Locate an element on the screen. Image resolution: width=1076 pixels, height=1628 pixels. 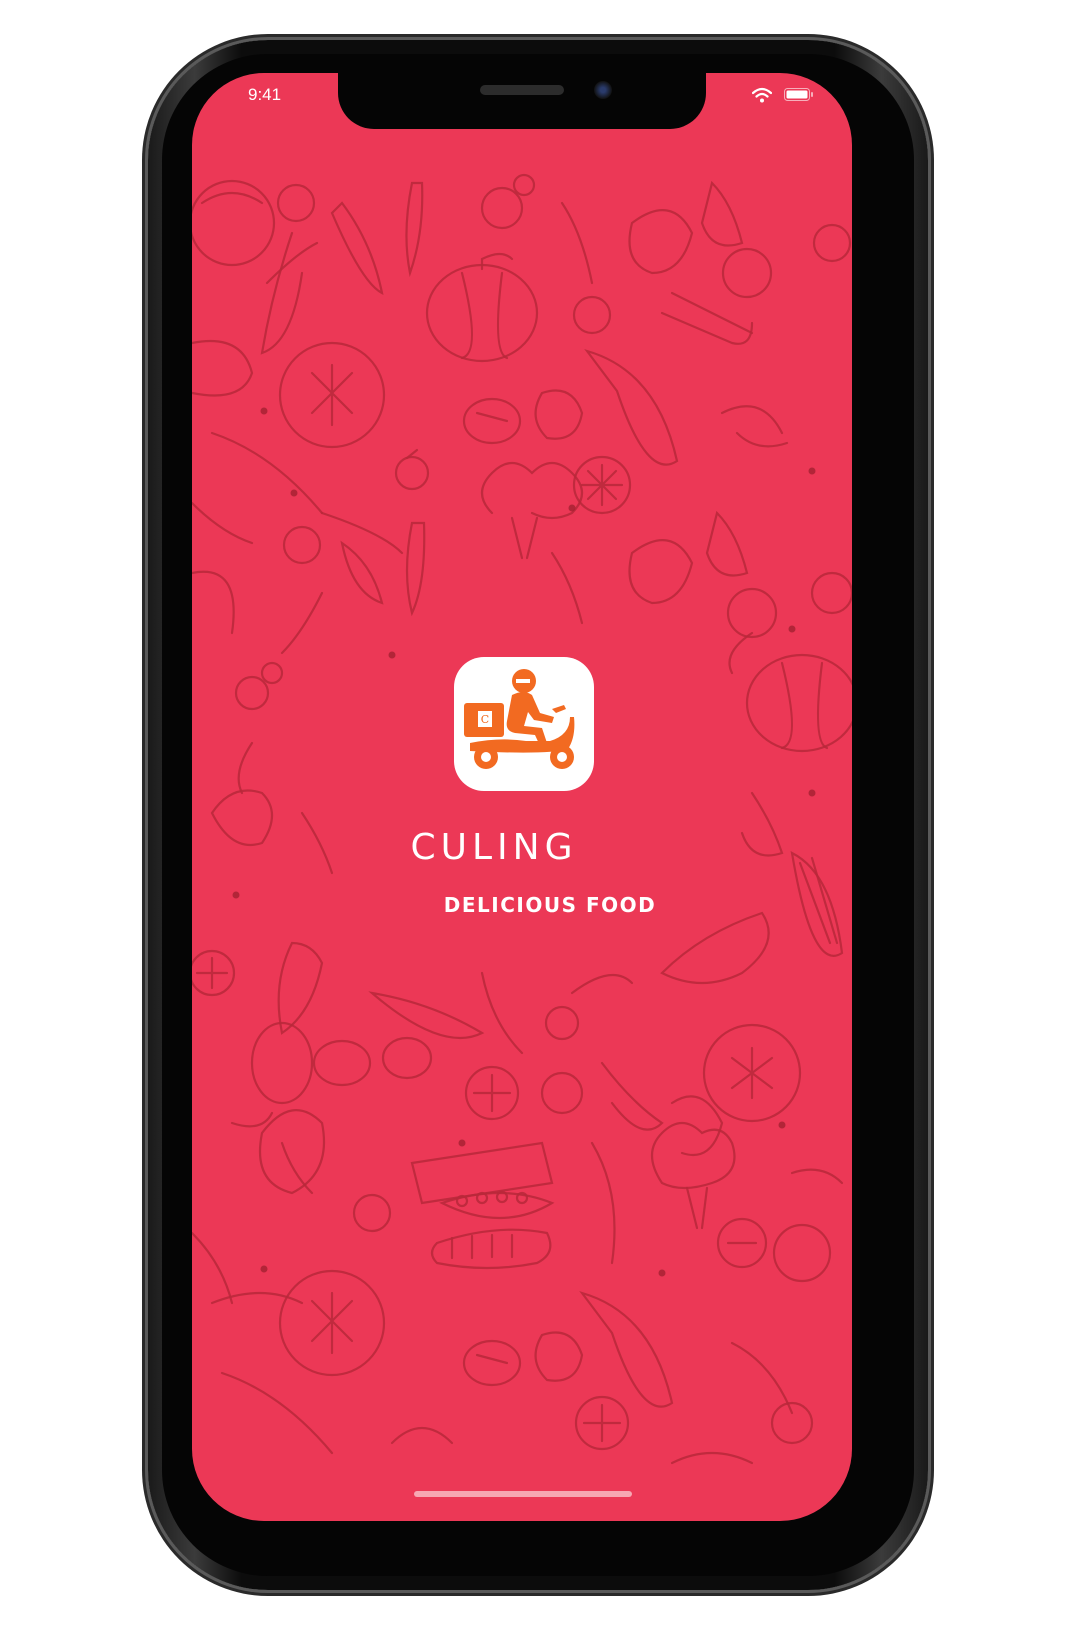
home-indicator is located at coordinates (523, 1494).